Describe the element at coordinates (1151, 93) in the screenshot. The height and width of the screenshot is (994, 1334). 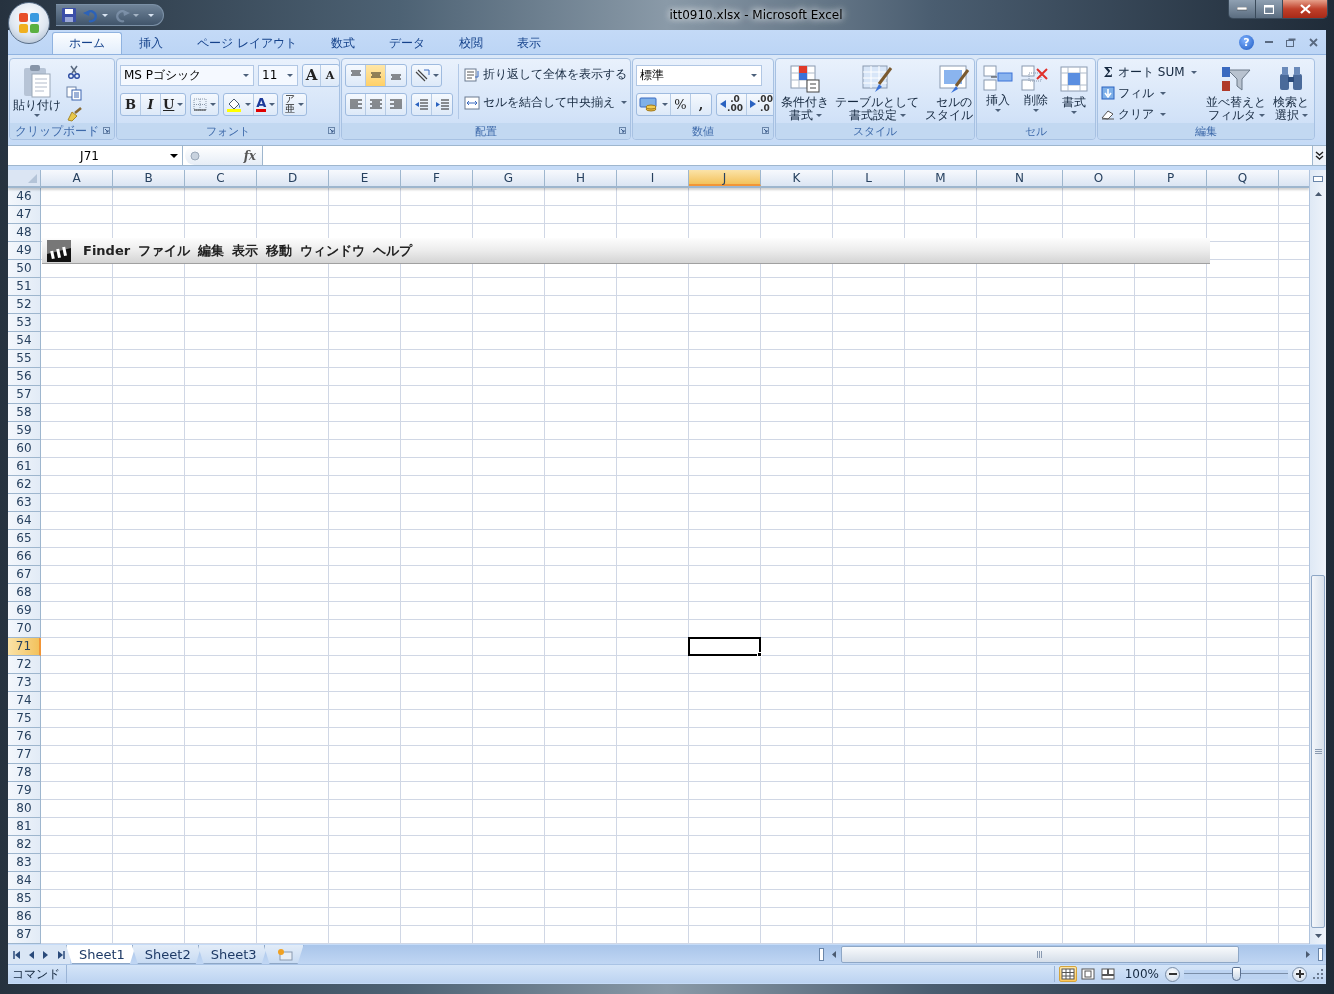
I see `fill-button: フィル` at that location.